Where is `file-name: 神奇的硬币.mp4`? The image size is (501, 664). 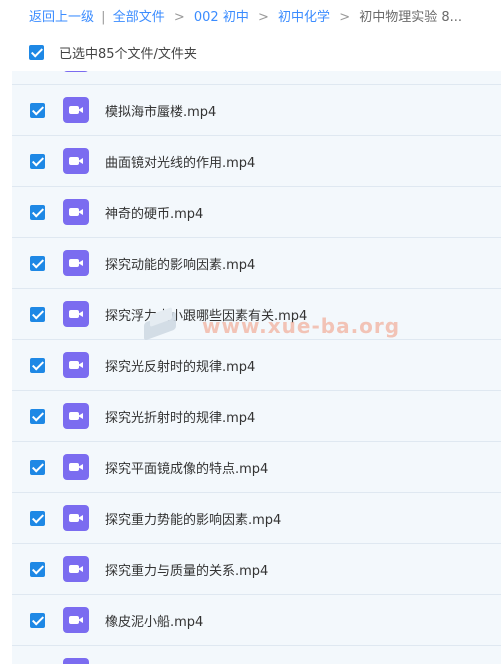 file-name: 神奇的硬币.mp4 is located at coordinates (154, 212).